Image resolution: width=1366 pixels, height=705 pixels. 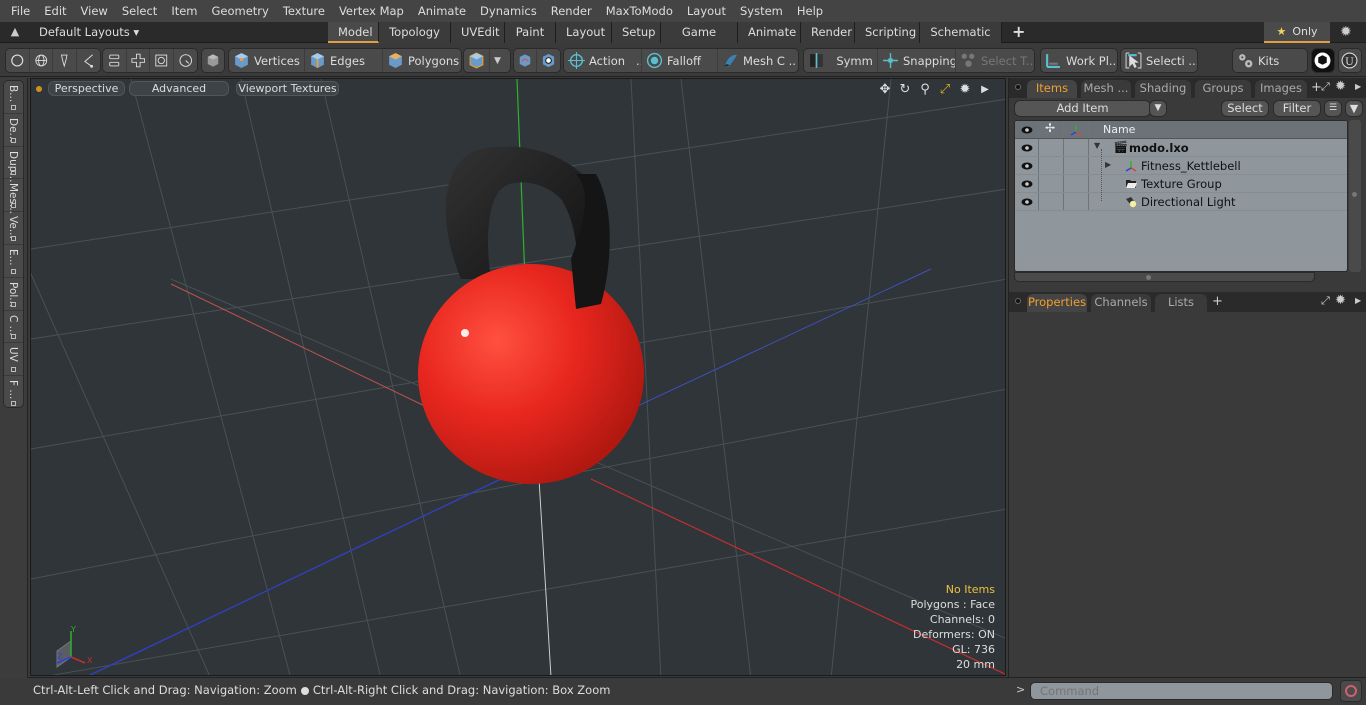 What do you see at coordinates (584, 32) in the screenshot?
I see `tab-layout: Layout` at bounding box center [584, 32].